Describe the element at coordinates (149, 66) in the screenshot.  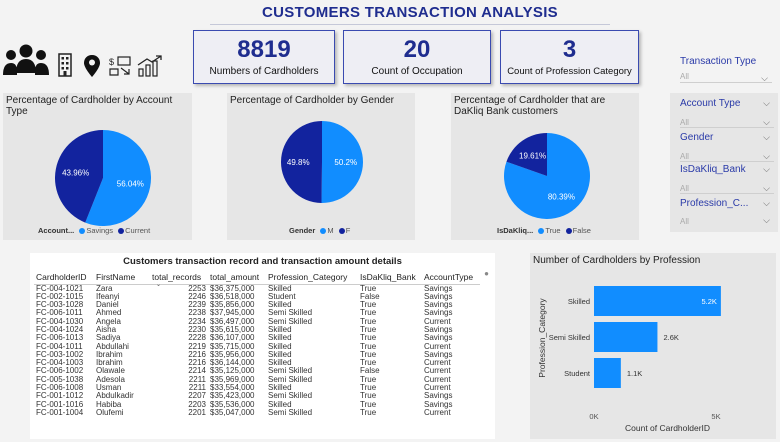
I see `growth-chart-icon` at that location.